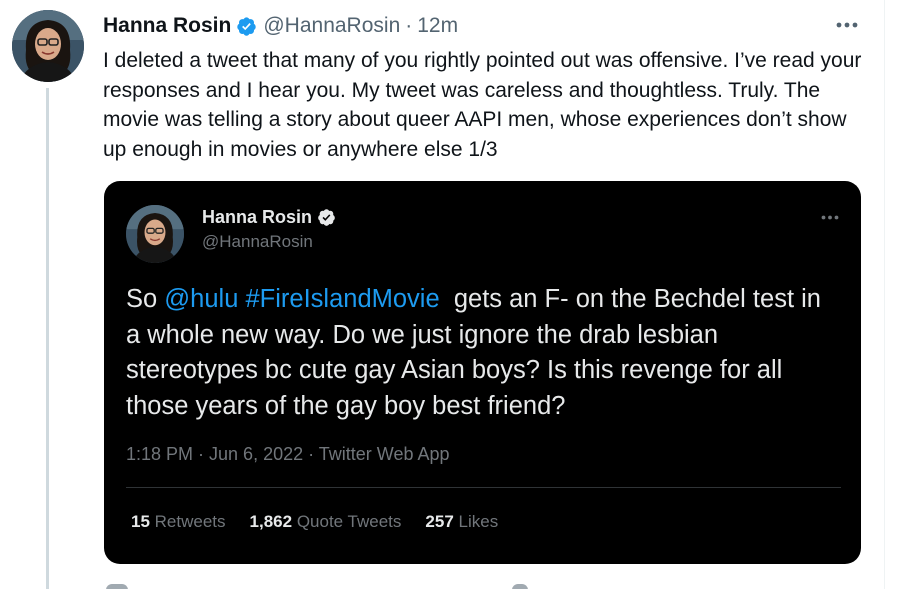 This screenshot has width=897, height=589. What do you see at coordinates (167, 26) in the screenshot?
I see `author-name: Hanna Rosin` at bounding box center [167, 26].